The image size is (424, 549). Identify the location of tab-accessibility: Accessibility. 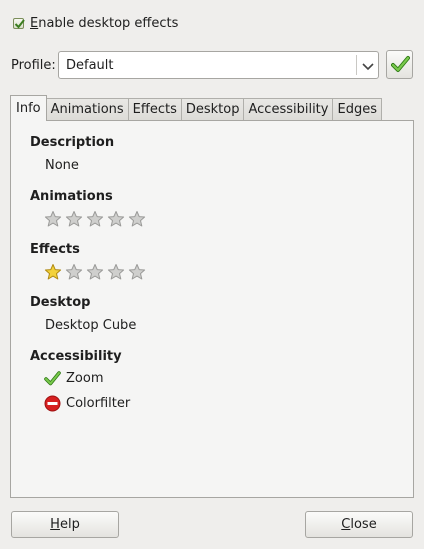
(288, 109).